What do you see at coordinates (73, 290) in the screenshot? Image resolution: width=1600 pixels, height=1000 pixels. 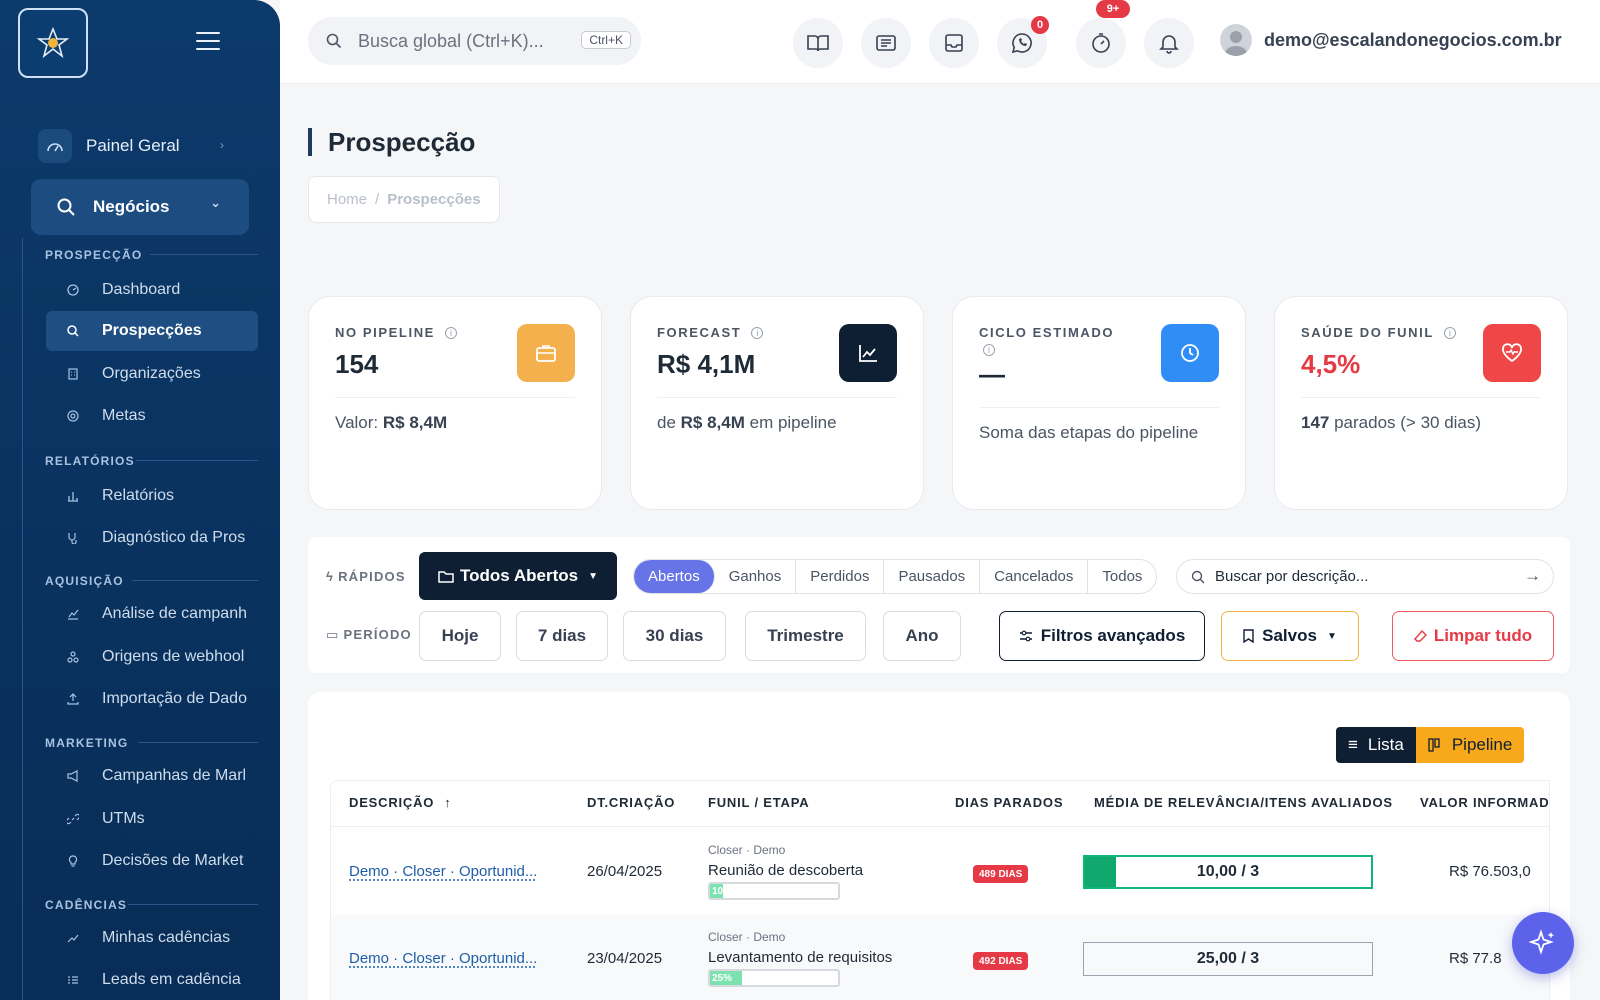 I see `dashboard-icon` at bounding box center [73, 290].